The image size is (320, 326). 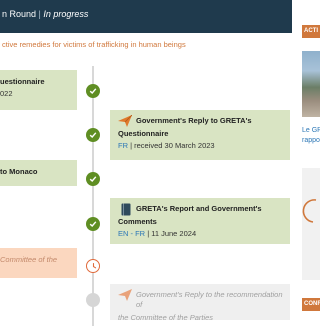 I want to click on clock-icon, so click(x=93, y=266).